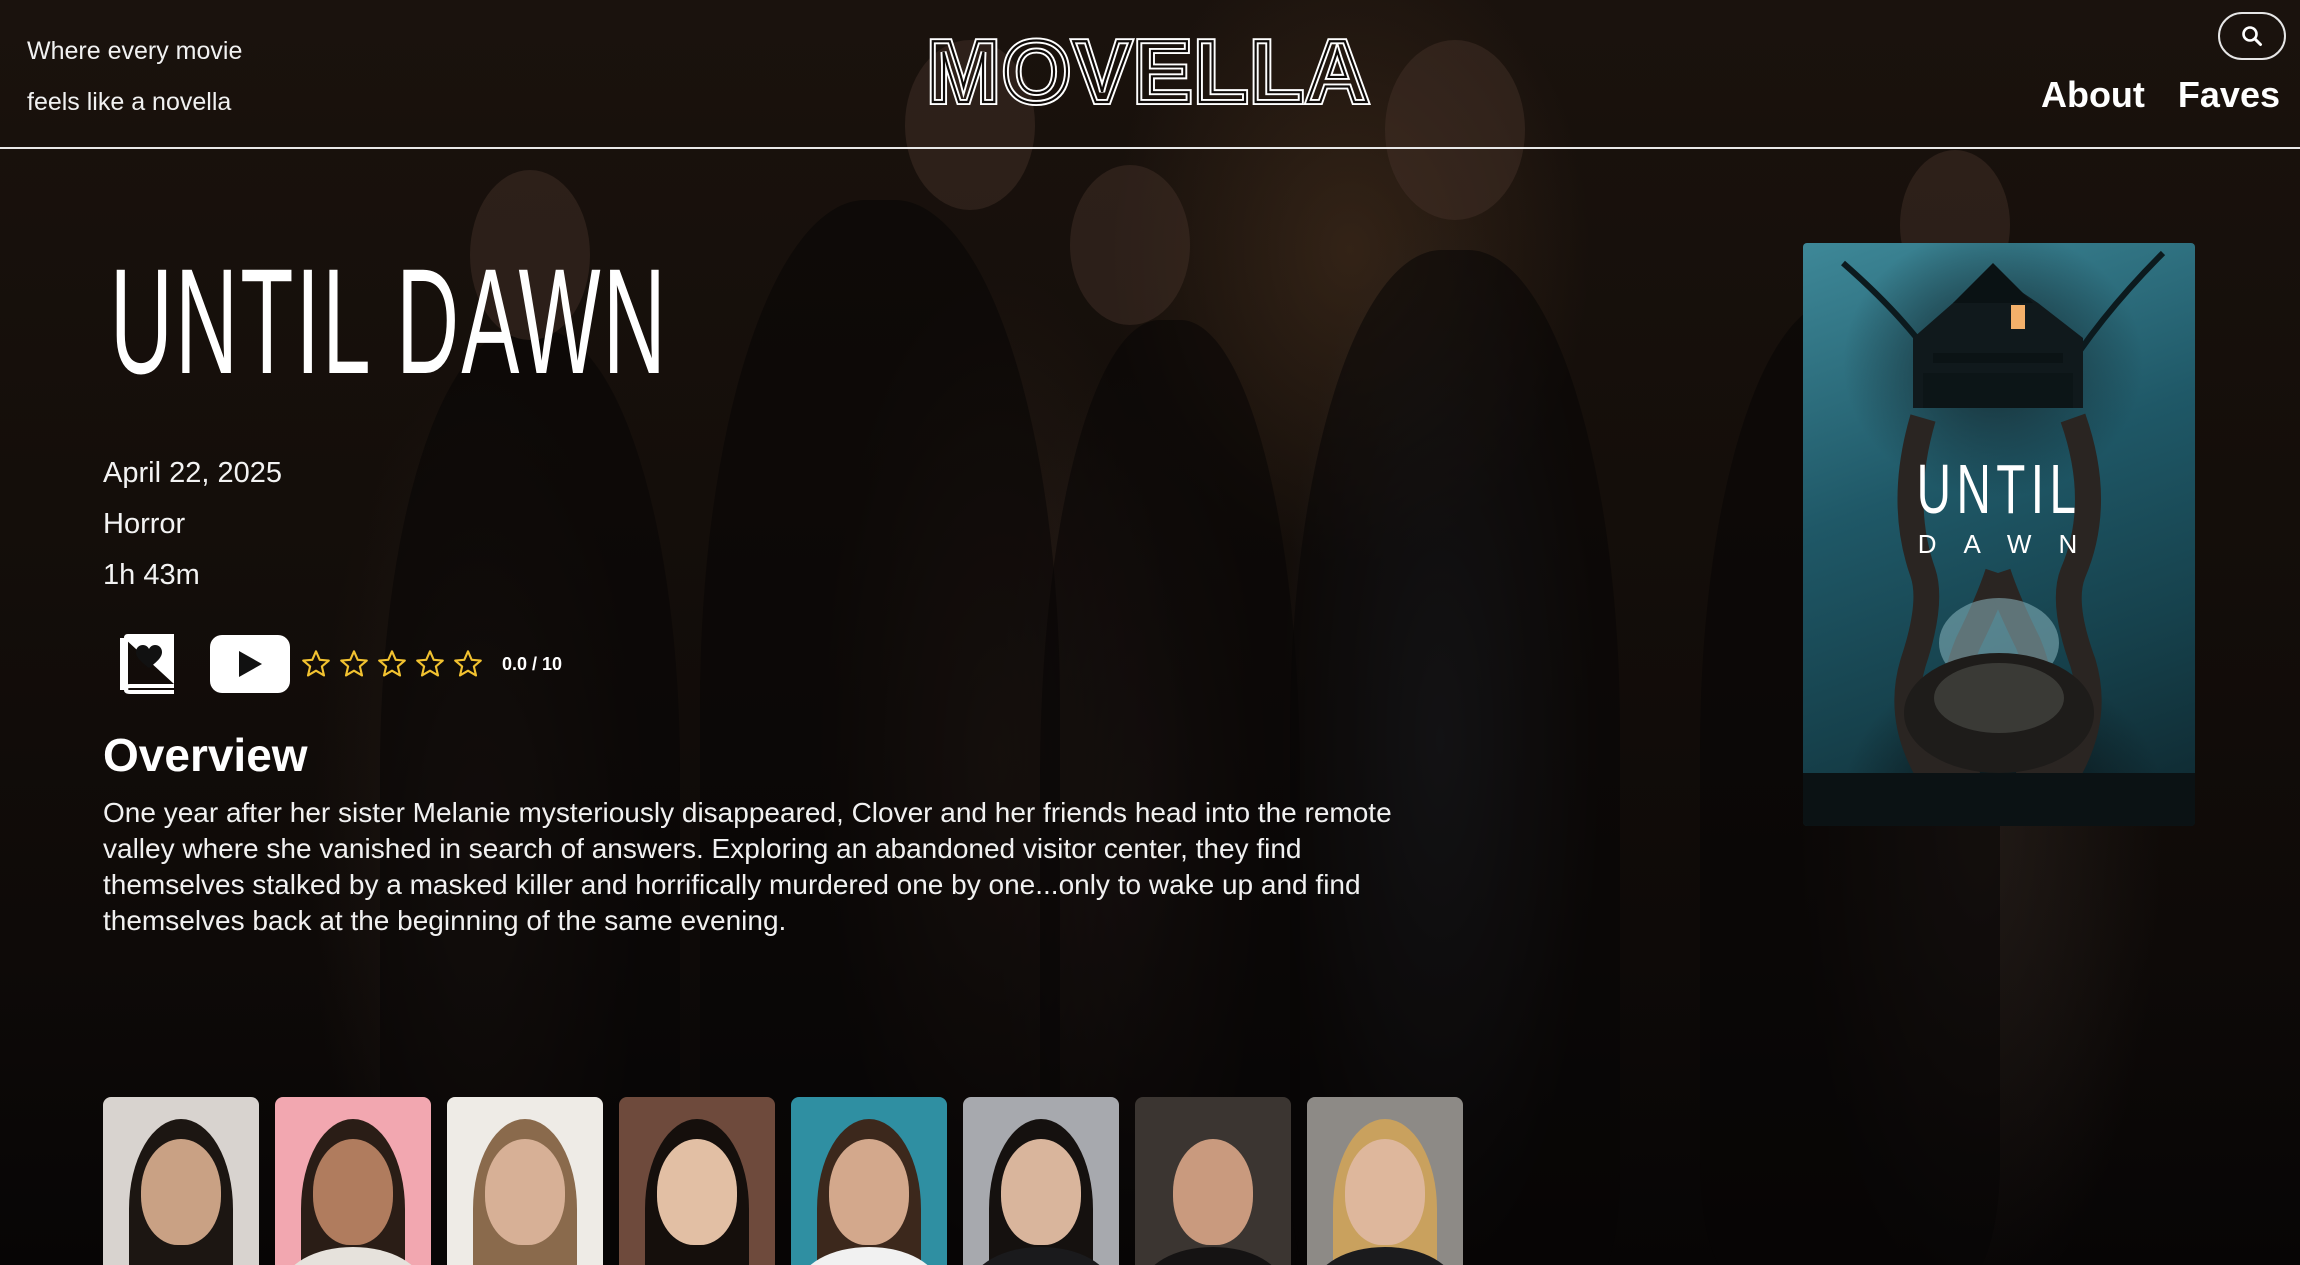 Image resolution: width=2300 pixels, height=1265 pixels. I want to click on movie-title: UNTIL DAWN, so click(389, 321).